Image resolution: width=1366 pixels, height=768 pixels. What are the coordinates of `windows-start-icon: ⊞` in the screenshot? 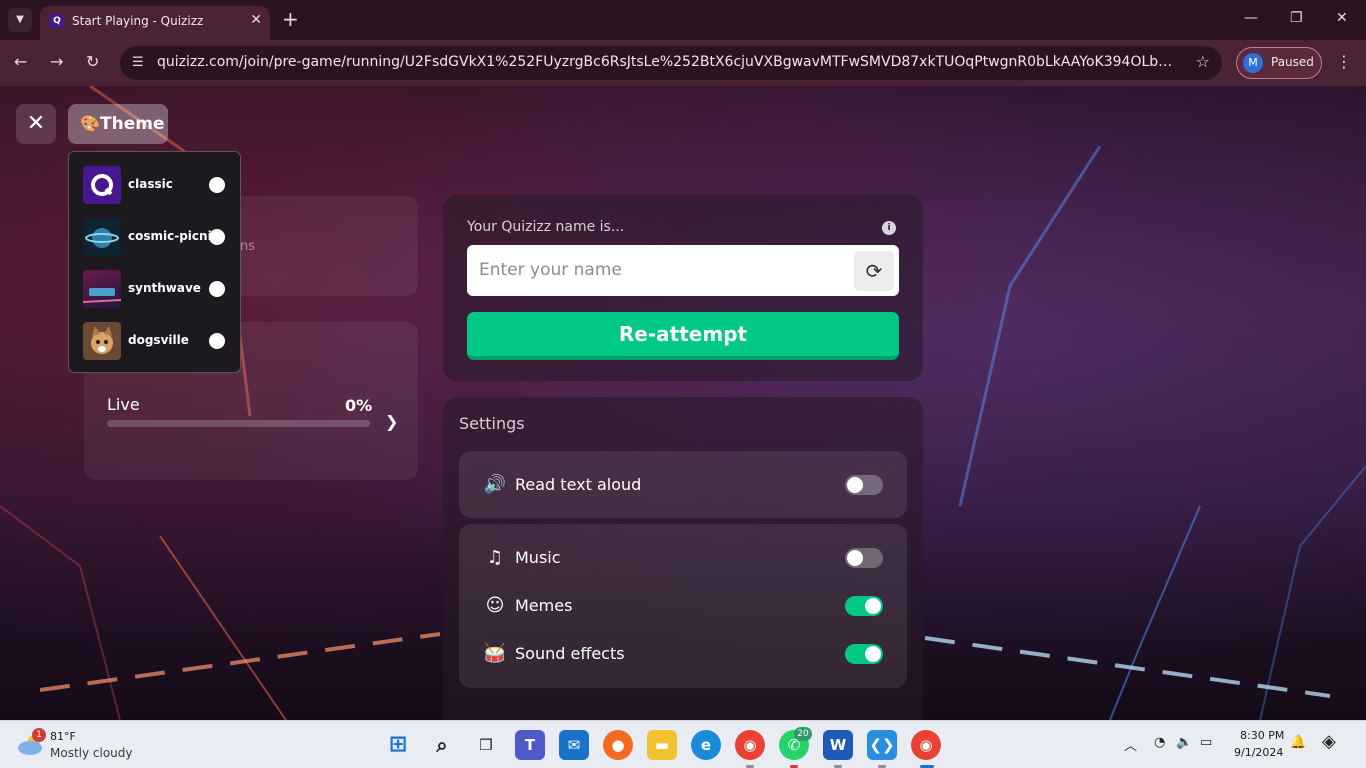 It's located at (398, 745).